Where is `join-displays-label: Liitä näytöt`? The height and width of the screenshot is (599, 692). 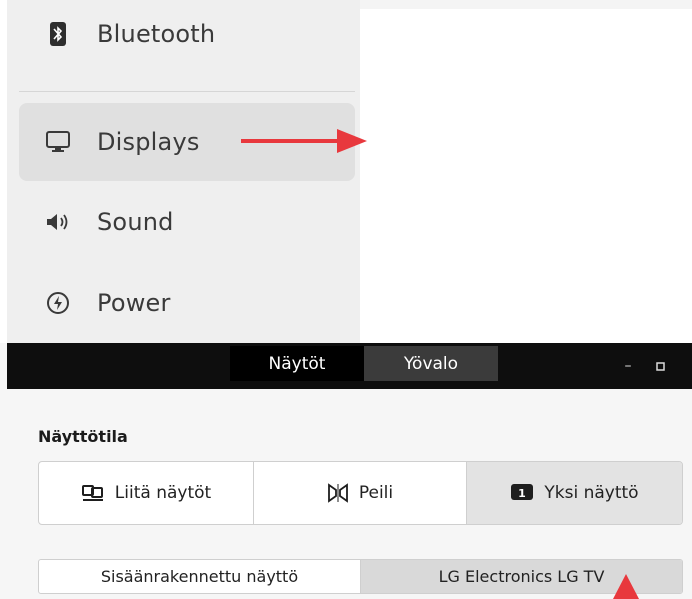
join-displays-label: Liitä näytöt is located at coordinates (163, 493).